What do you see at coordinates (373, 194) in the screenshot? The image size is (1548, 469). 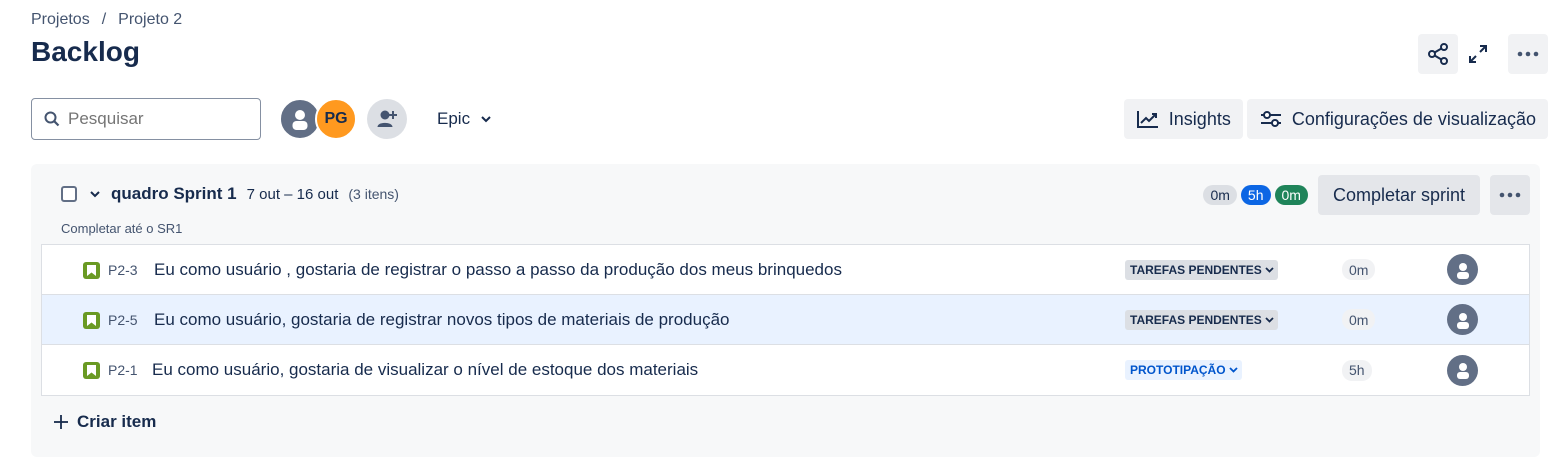 I see `sprint-issue-count: (3 itens)` at bounding box center [373, 194].